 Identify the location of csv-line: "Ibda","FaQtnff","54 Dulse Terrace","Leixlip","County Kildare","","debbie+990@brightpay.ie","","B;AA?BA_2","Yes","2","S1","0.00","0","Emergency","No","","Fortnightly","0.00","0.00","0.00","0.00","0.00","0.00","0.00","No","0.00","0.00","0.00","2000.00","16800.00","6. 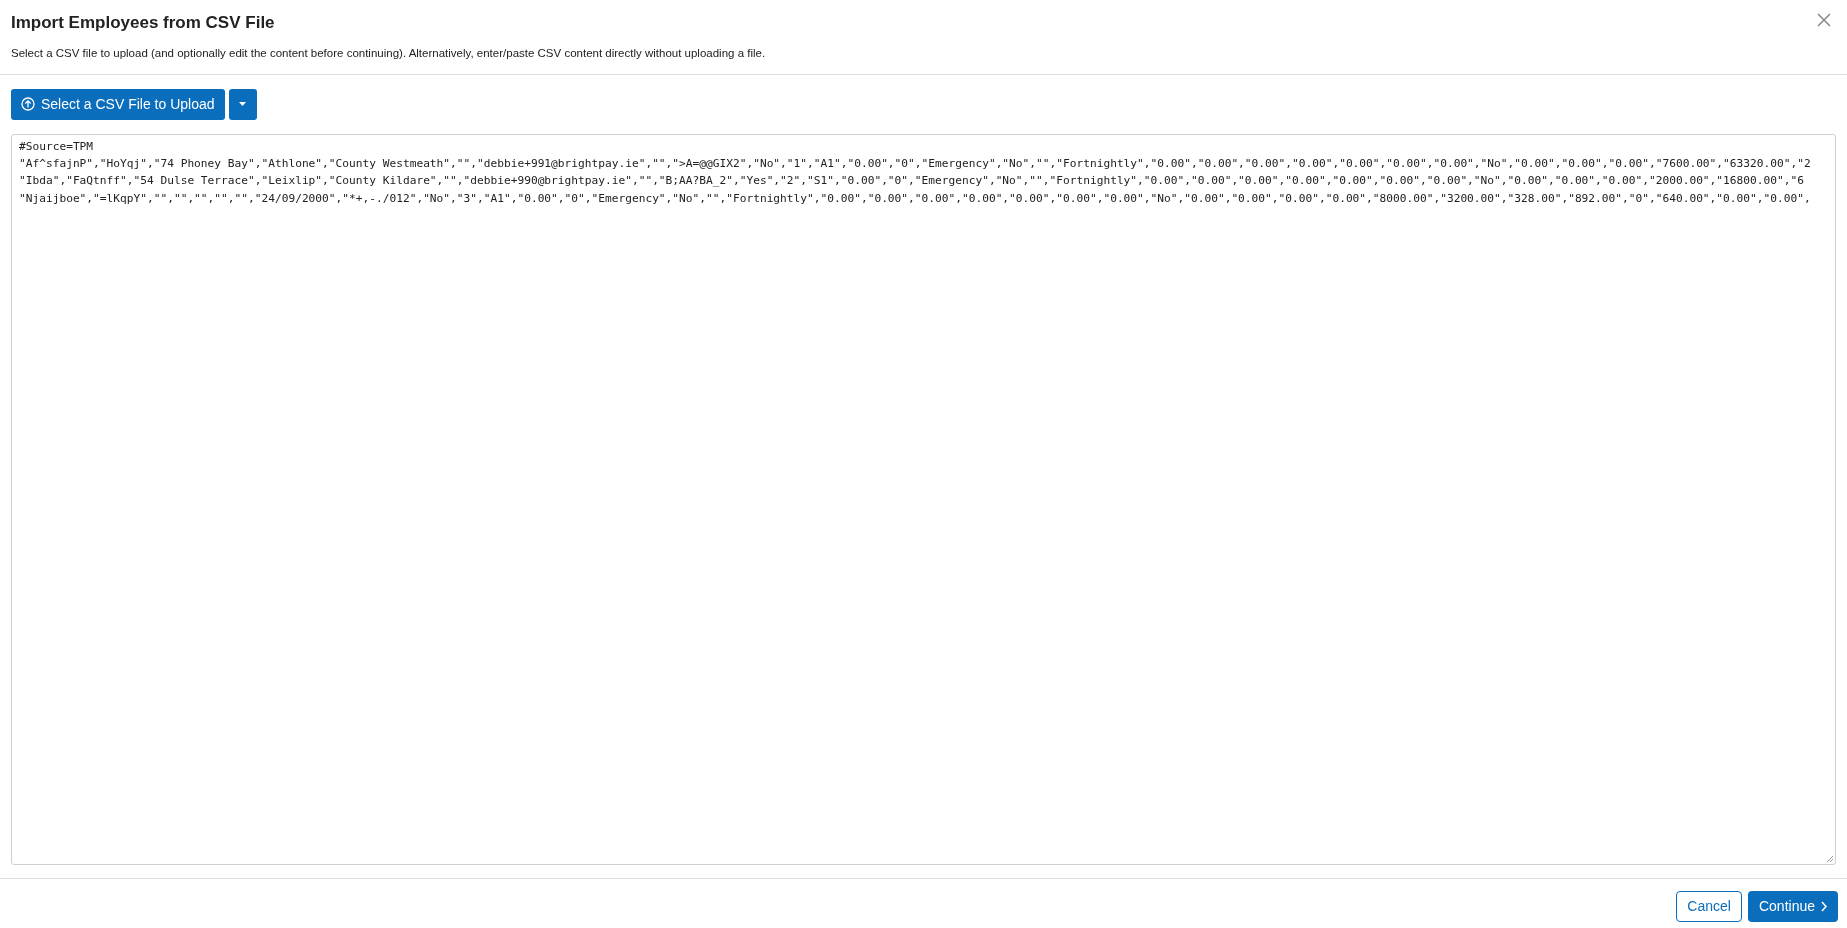
(911, 181).